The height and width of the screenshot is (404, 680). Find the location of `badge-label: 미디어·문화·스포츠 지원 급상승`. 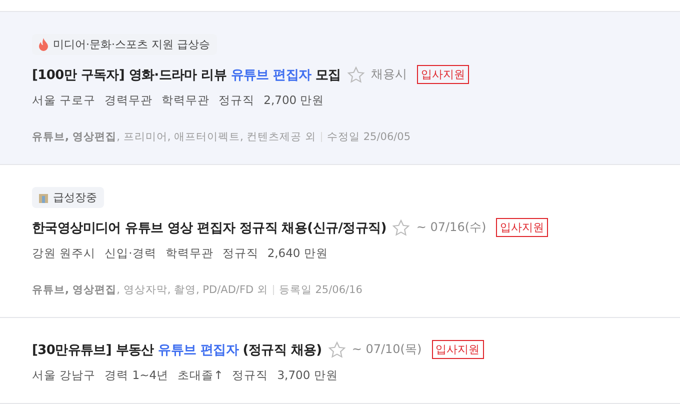

badge-label: 미디어·문화·스포츠 지원 급상승 is located at coordinates (131, 44).